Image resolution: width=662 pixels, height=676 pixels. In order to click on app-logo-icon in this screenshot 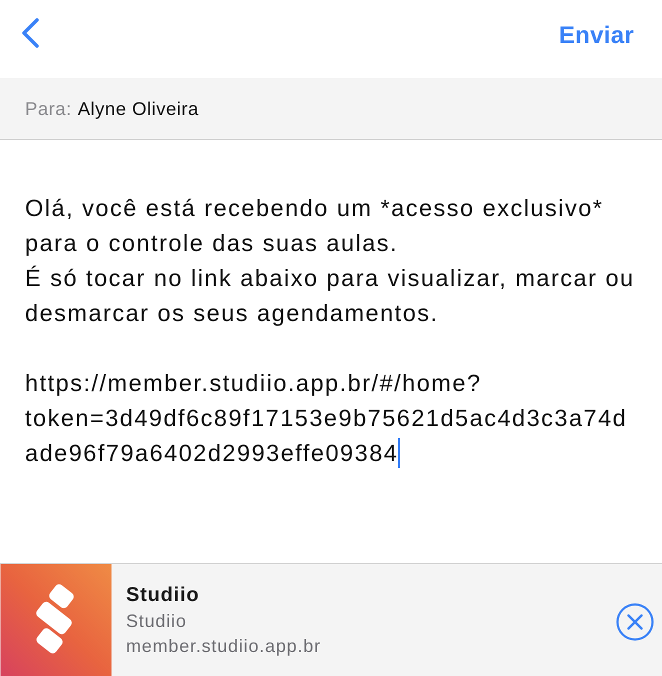, I will do `click(56, 620)`.